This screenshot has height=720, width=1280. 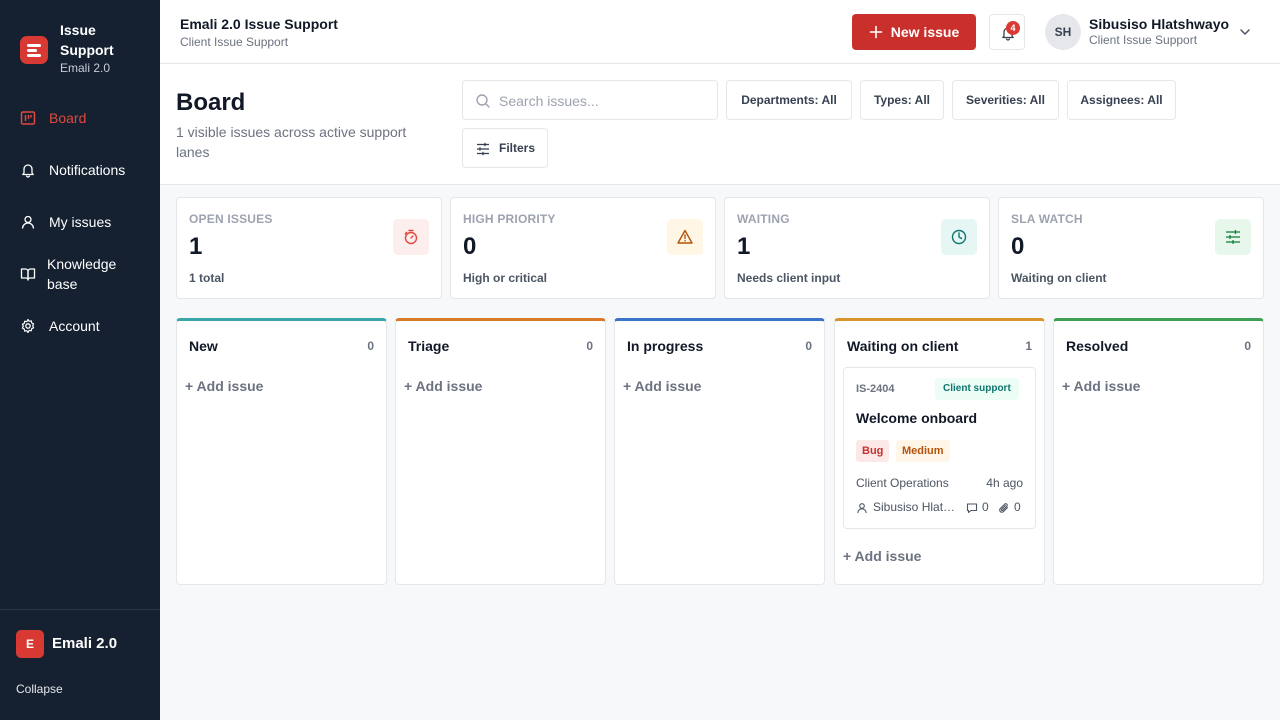 What do you see at coordinates (876, 32) in the screenshot?
I see `plus-icon` at bounding box center [876, 32].